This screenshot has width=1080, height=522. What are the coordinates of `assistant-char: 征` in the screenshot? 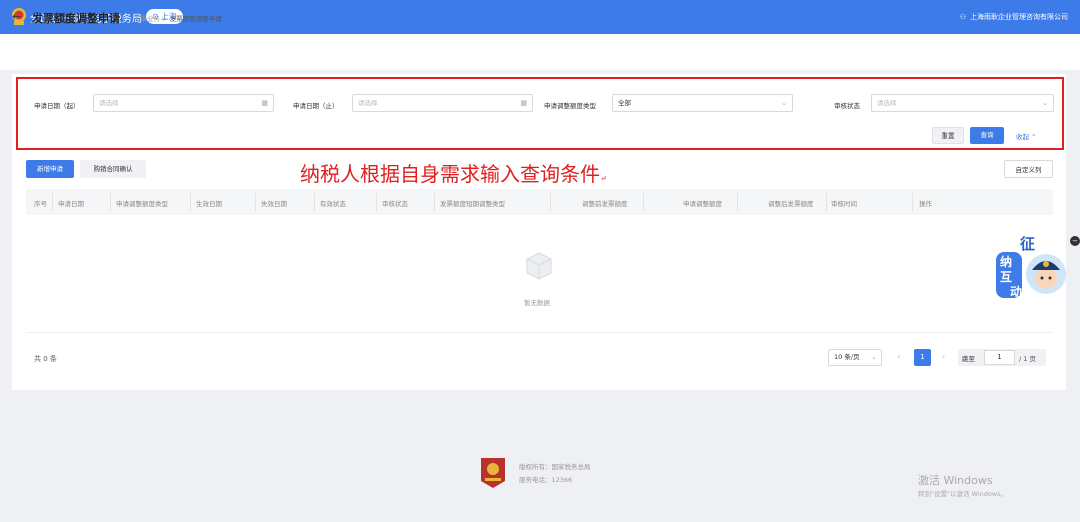 It's located at (1027, 244).